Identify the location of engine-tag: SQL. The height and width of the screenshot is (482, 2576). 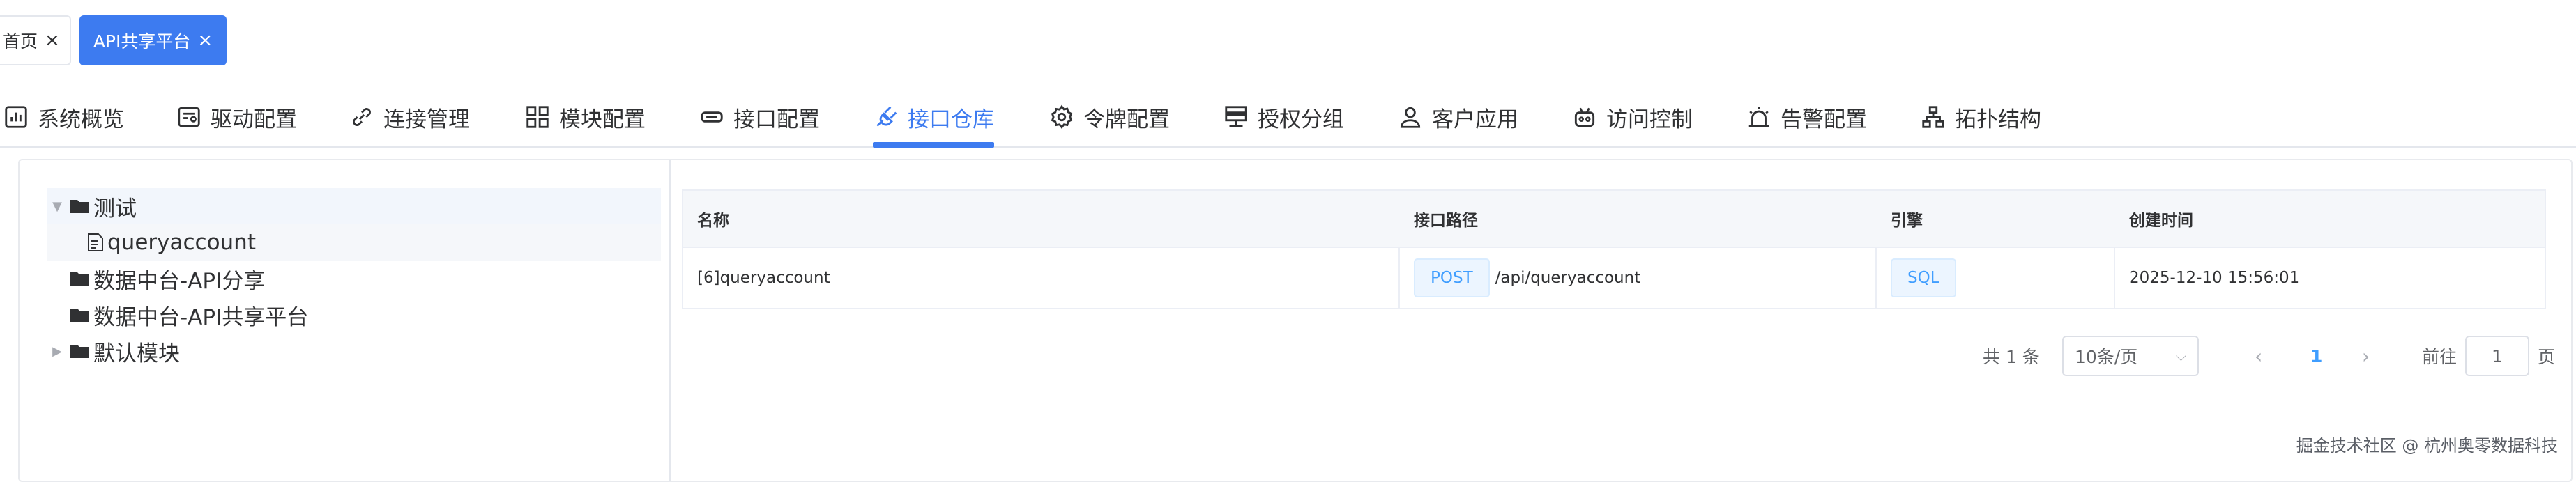
(1924, 277).